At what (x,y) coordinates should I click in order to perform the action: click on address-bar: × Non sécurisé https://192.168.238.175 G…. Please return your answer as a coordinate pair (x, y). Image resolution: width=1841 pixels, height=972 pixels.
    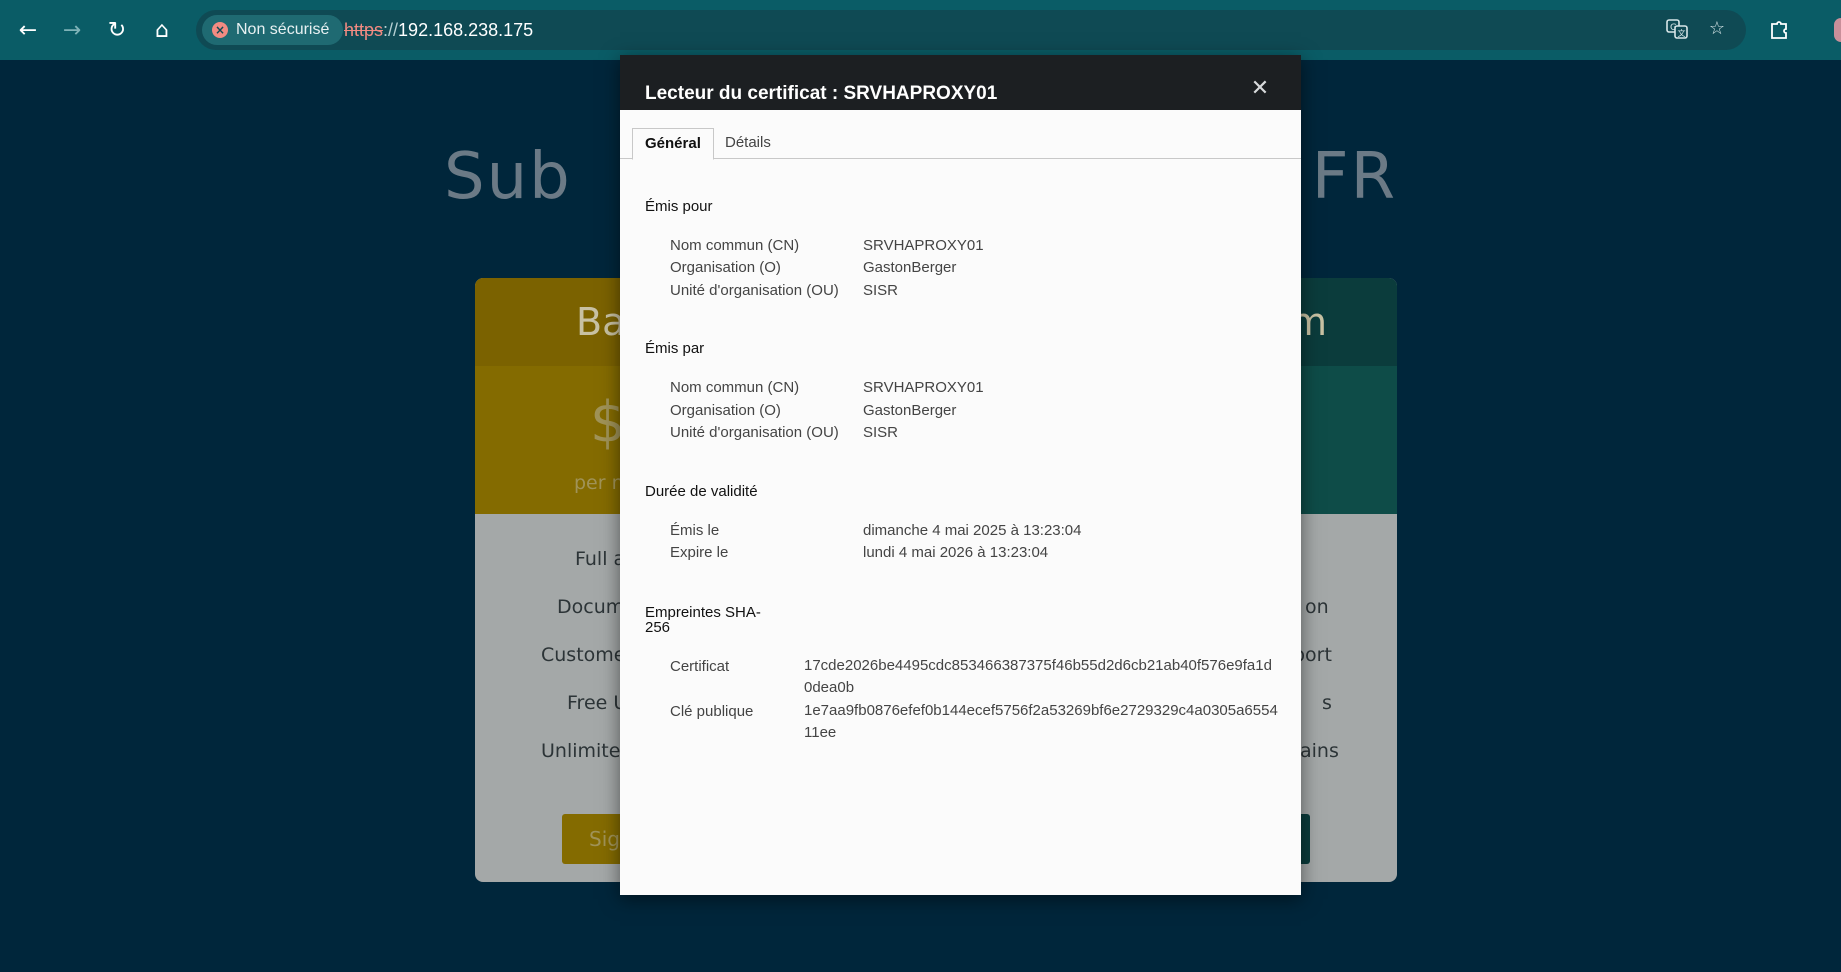
    Looking at the image, I should click on (971, 30).